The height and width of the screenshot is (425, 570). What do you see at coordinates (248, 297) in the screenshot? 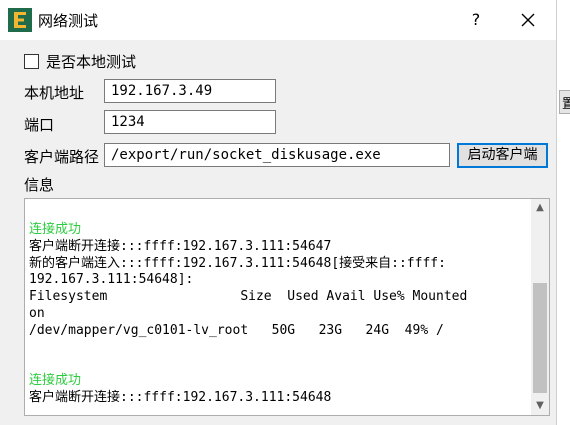
I see `log-line: Filesystem Size Used Avail Use% Mounted` at bounding box center [248, 297].